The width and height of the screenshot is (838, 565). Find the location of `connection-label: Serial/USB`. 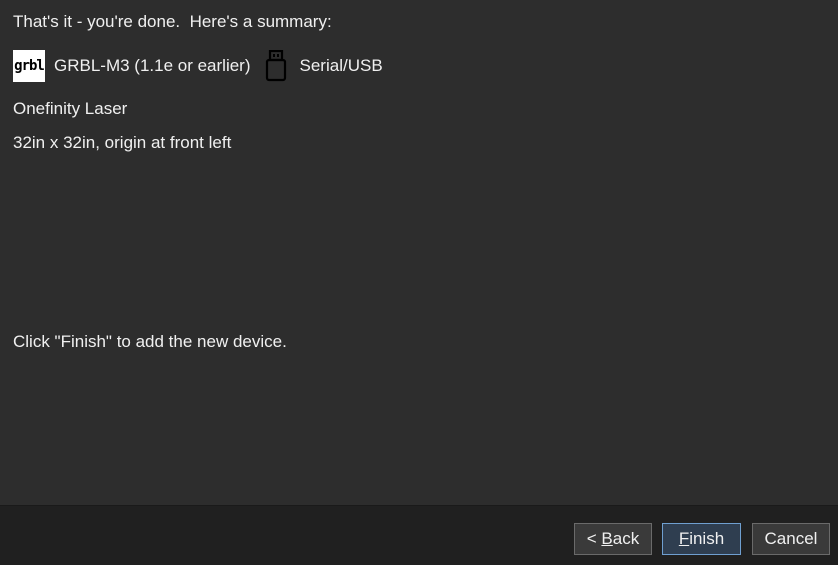

connection-label: Serial/USB is located at coordinates (341, 65).